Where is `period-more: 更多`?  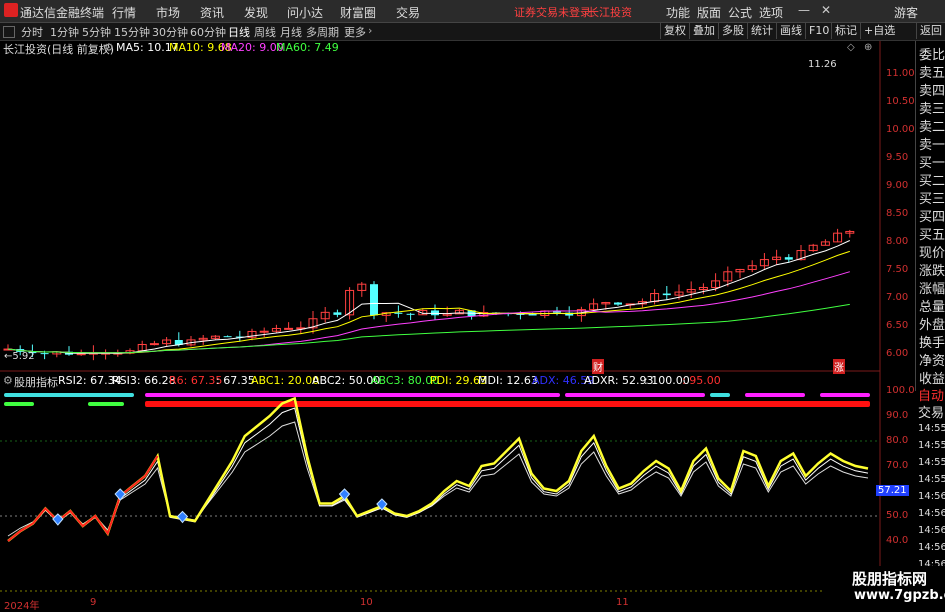
period-more: 更多 is located at coordinates (355, 32).